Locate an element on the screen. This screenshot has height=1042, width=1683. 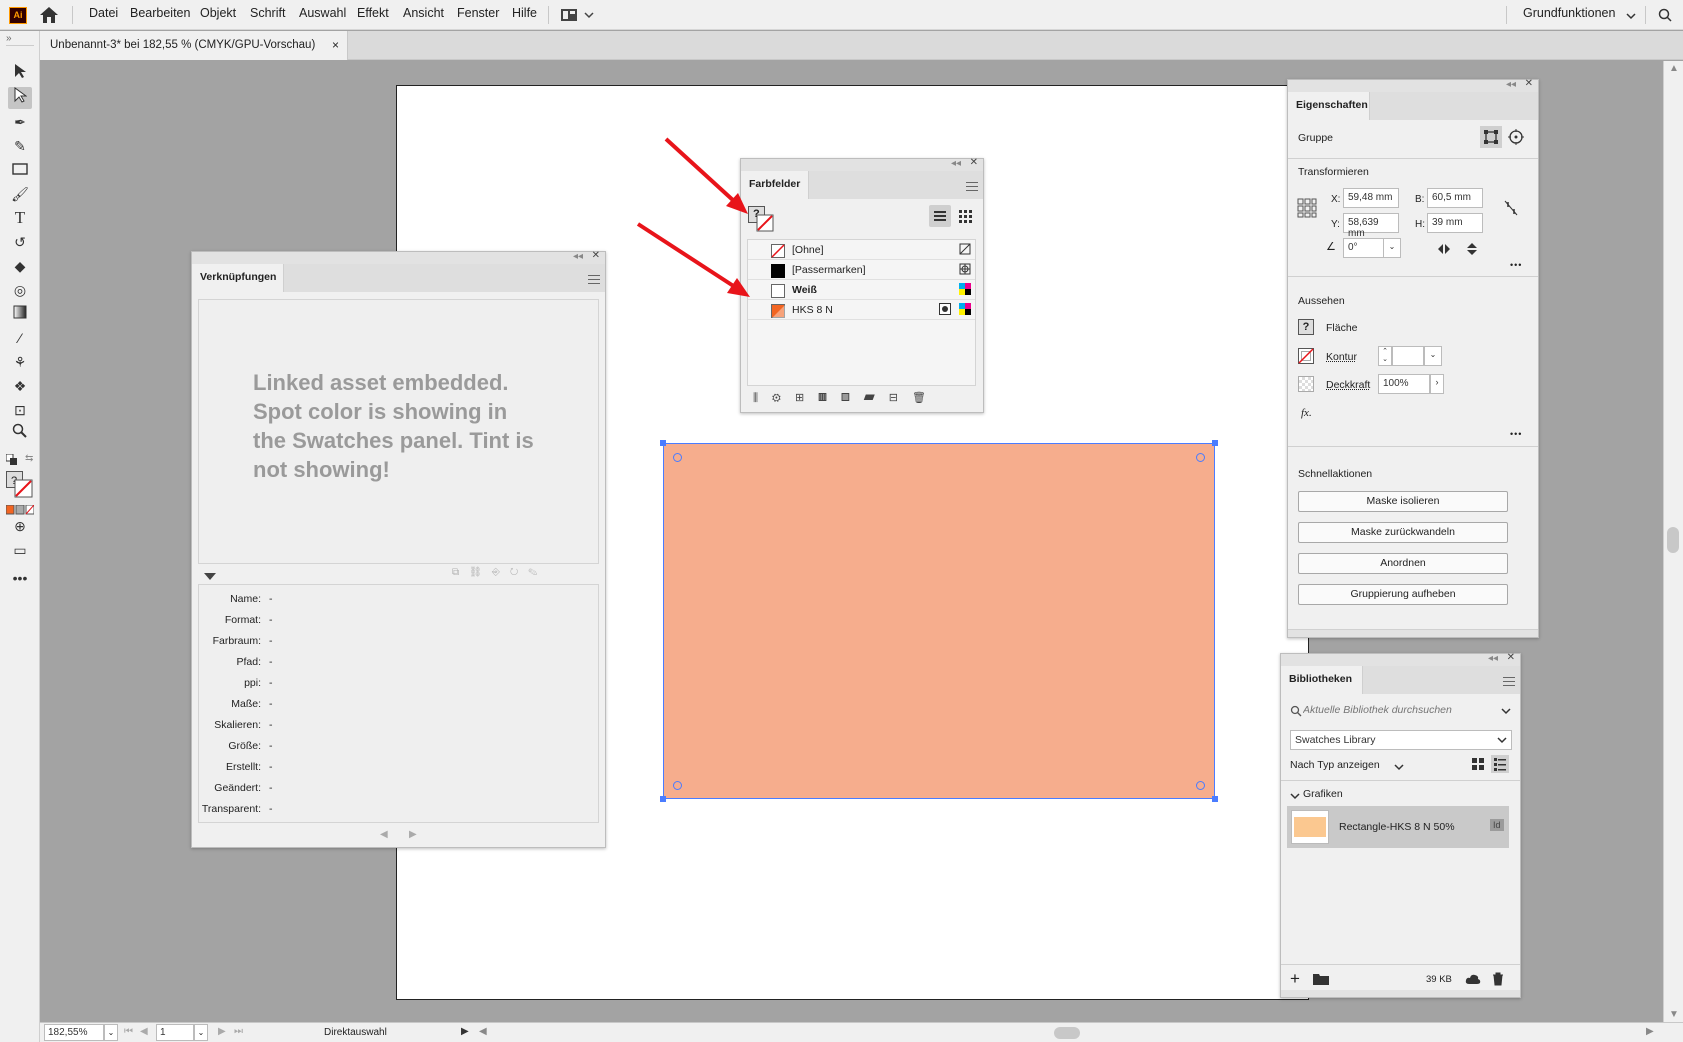
vertical-scrollbar: ▲ ▼ is located at coordinates (1673, 541).